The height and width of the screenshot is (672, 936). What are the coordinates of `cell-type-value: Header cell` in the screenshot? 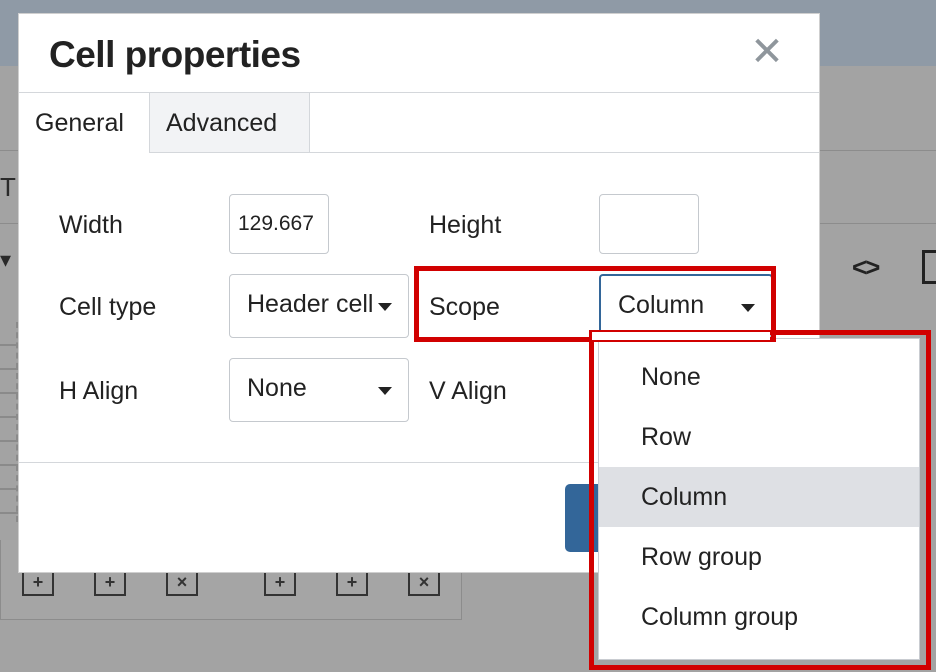 It's located at (310, 304).